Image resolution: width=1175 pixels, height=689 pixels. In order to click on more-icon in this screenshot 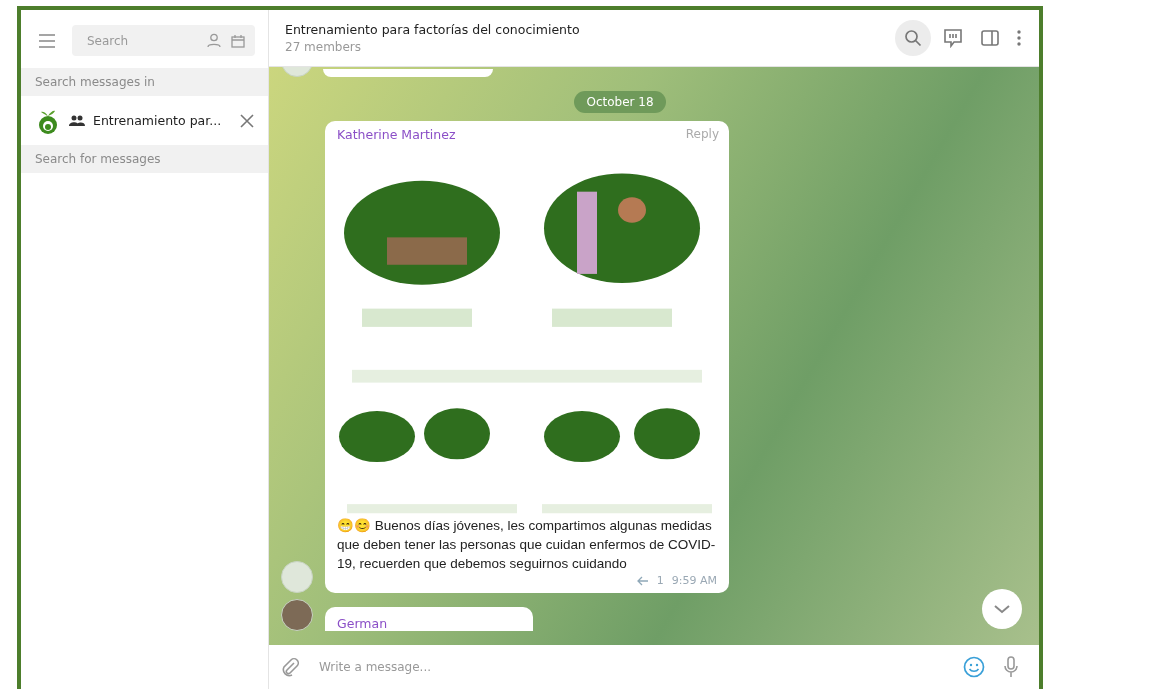, I will do `click(1019, 38)`.